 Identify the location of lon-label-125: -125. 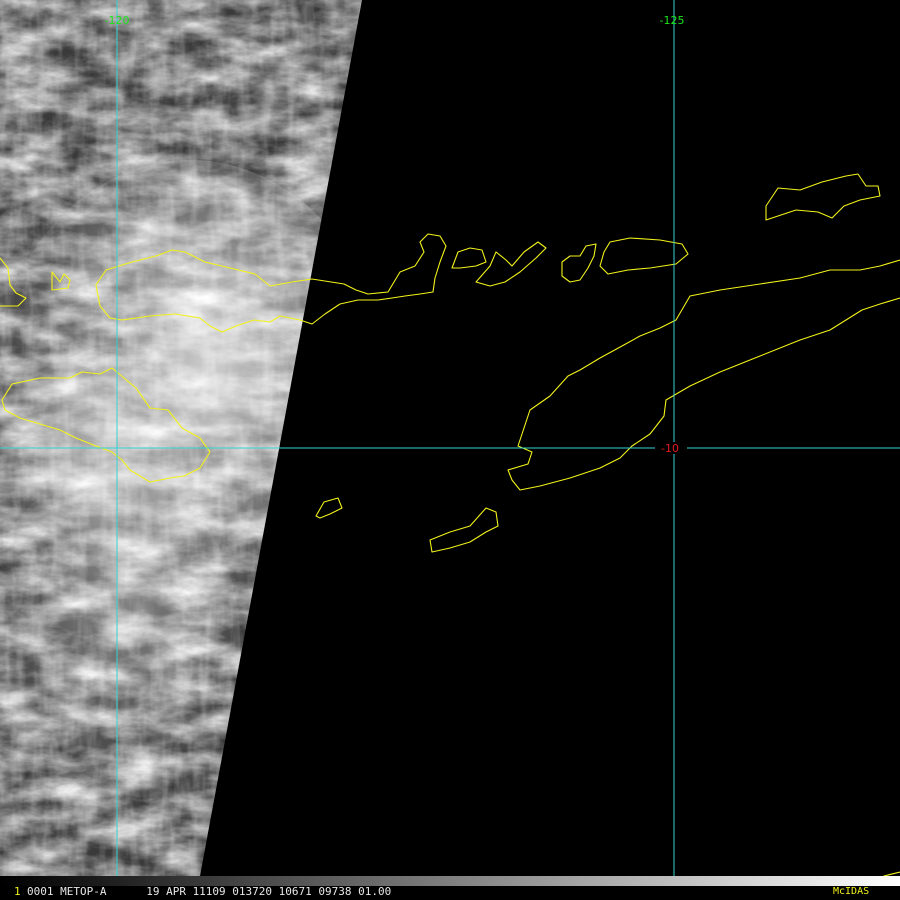
(672, 20).